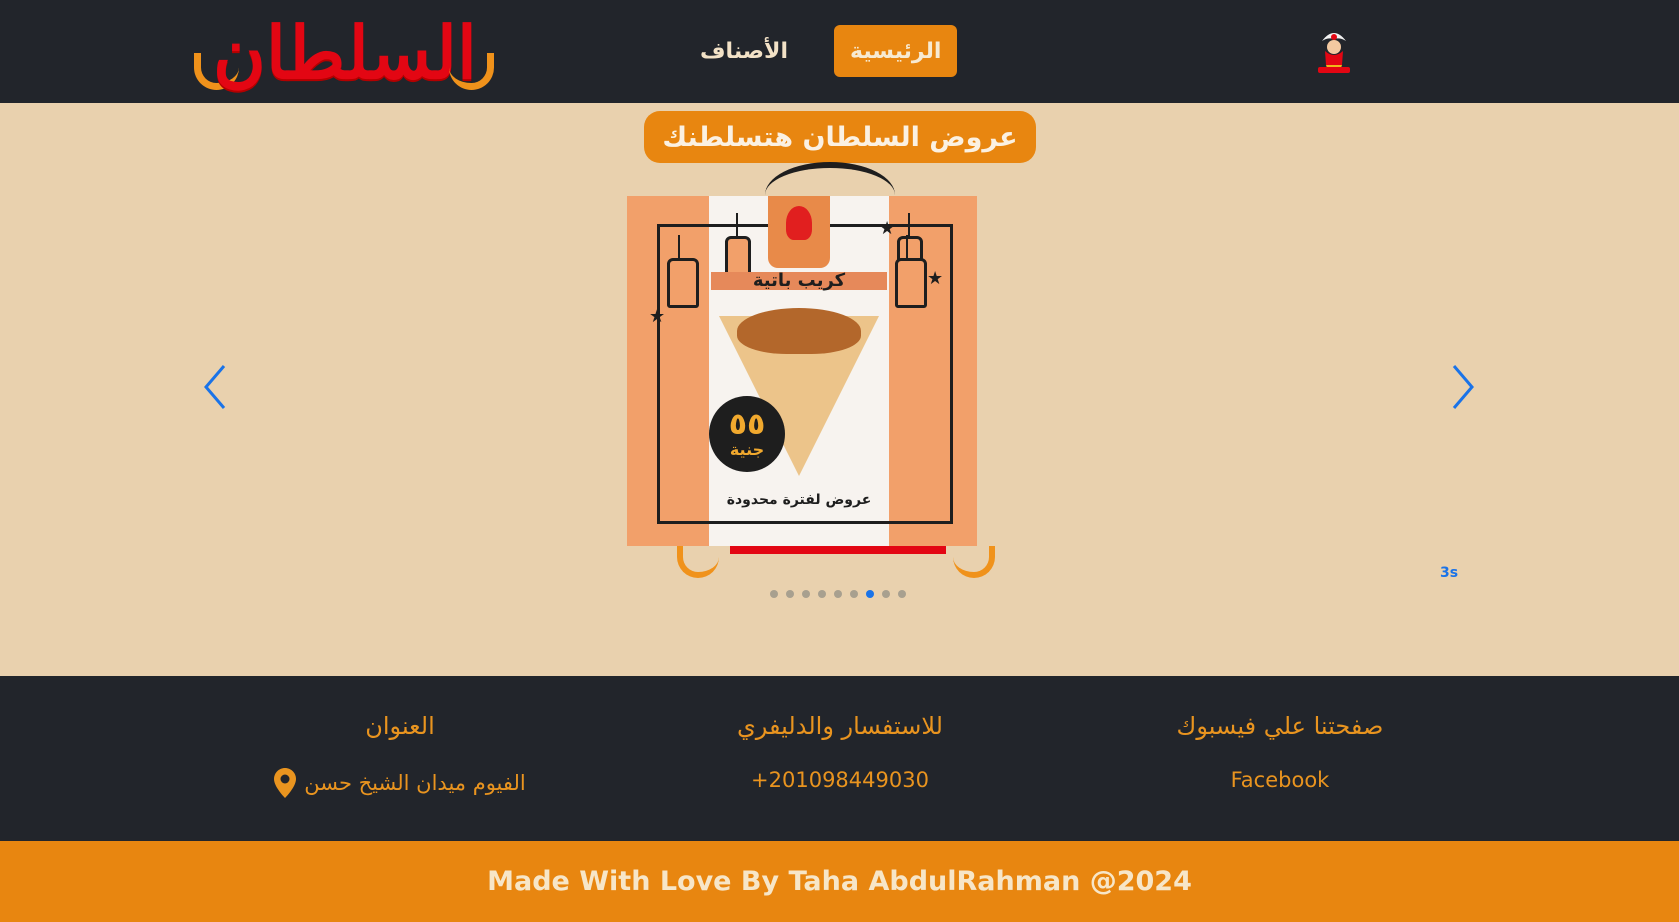 The height and width of the screenshot is (922, 1679). What do you see at coordinates (747, 424) in the screenshot?
I see `price-value: ٥٥` at bounding box center [747, 424].